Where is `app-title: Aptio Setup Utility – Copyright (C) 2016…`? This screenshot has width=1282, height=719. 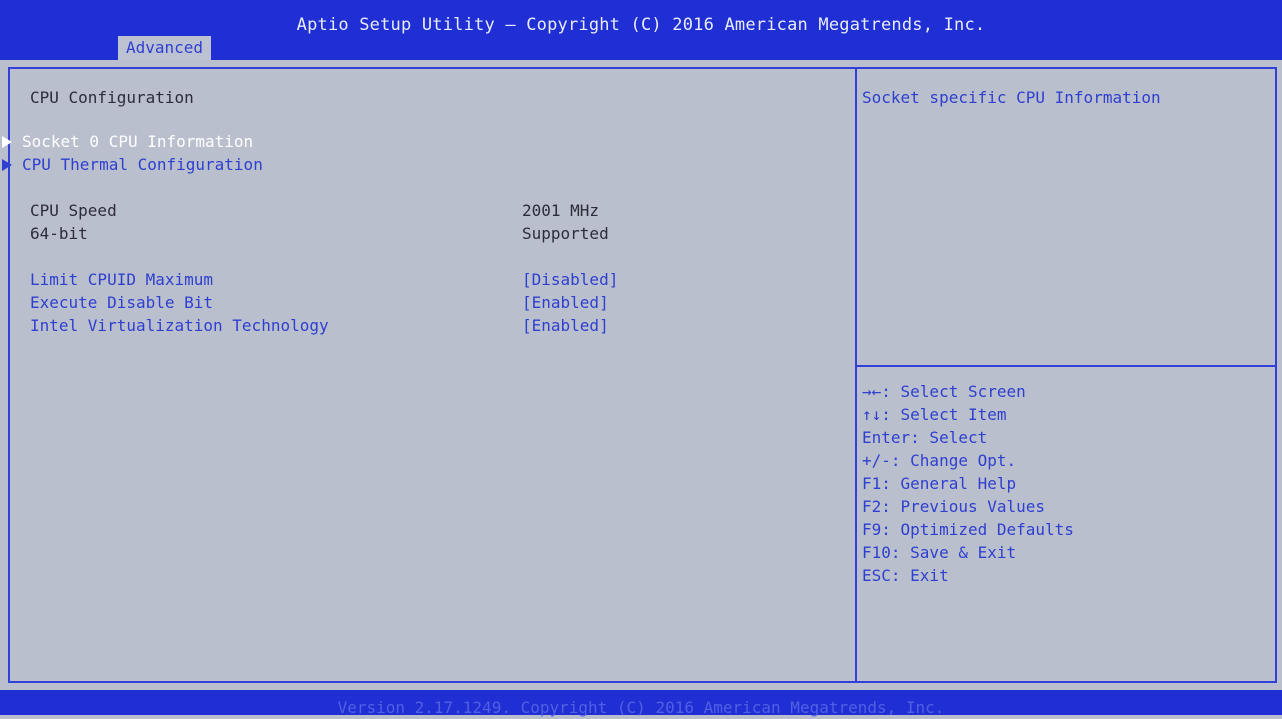
app-title: Aptio Setup Utility – Copyright (C) 2016… is located at coordinates (641, 25).